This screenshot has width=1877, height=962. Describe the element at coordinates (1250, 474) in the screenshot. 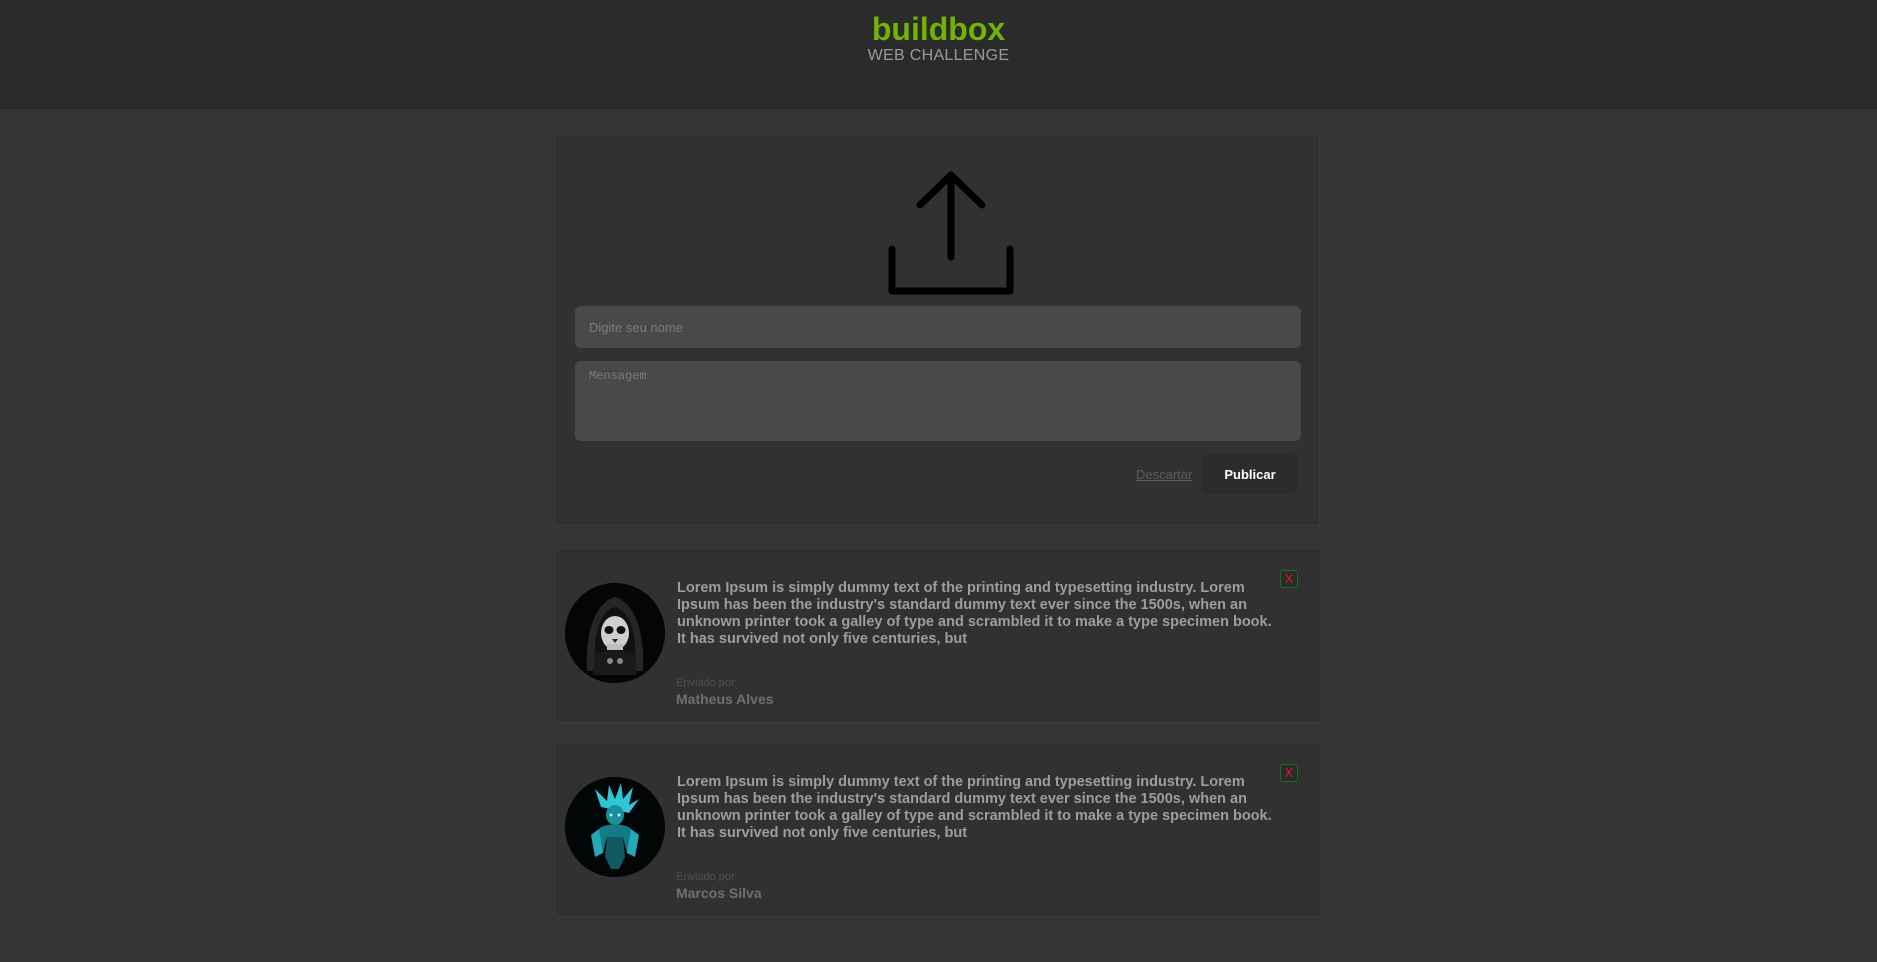

I see `publish-button: Publicar` at that location.